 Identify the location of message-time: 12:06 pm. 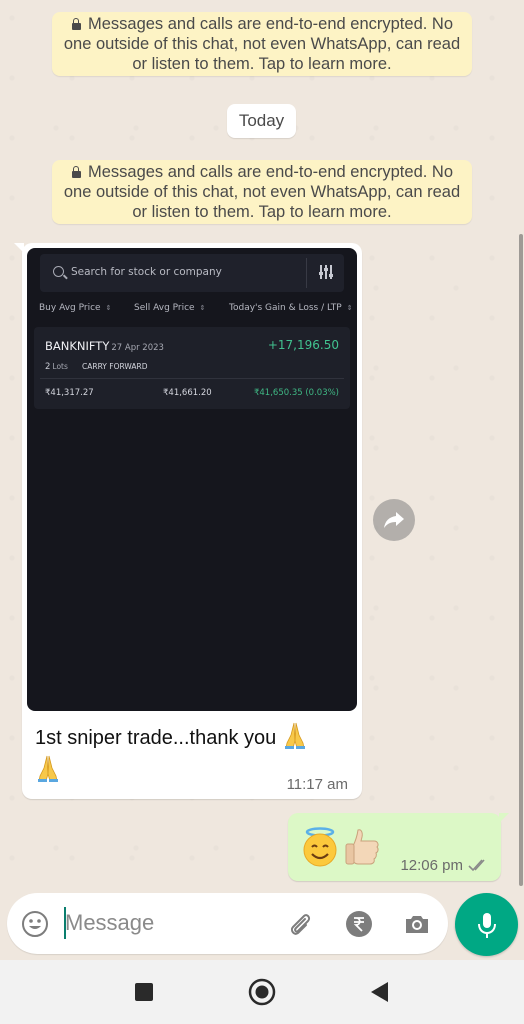
(431, 865).